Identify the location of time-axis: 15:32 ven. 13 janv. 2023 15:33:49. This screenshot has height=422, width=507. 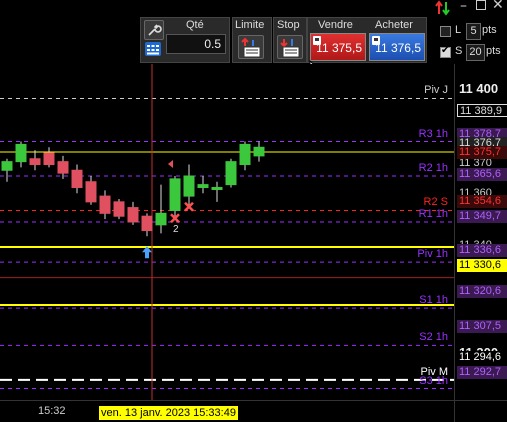
(227, 411).